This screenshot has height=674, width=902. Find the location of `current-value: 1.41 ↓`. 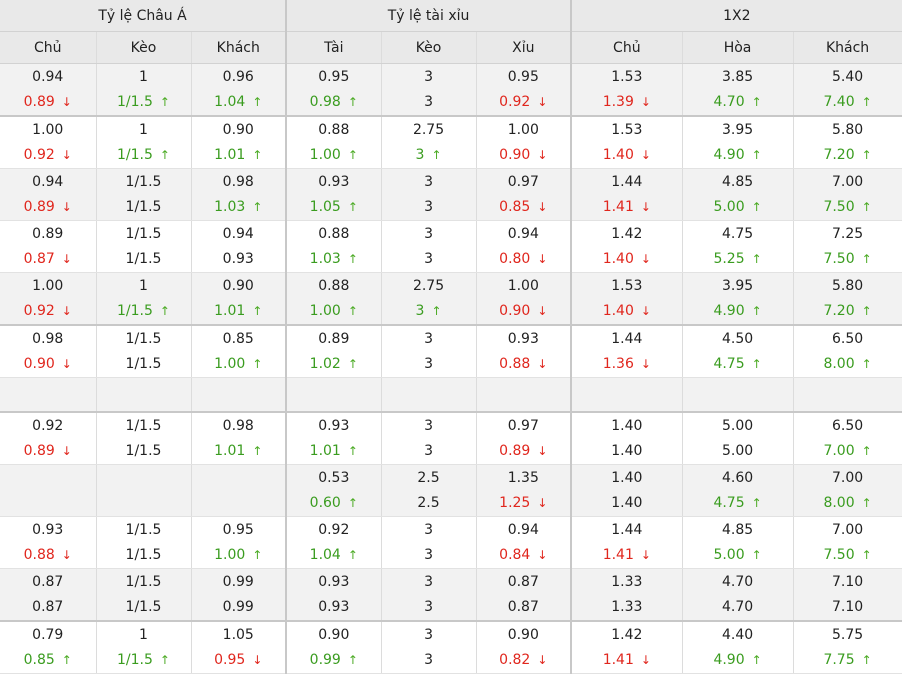

current-value: 1.41 ↓ is located at coordinates (627, 660).